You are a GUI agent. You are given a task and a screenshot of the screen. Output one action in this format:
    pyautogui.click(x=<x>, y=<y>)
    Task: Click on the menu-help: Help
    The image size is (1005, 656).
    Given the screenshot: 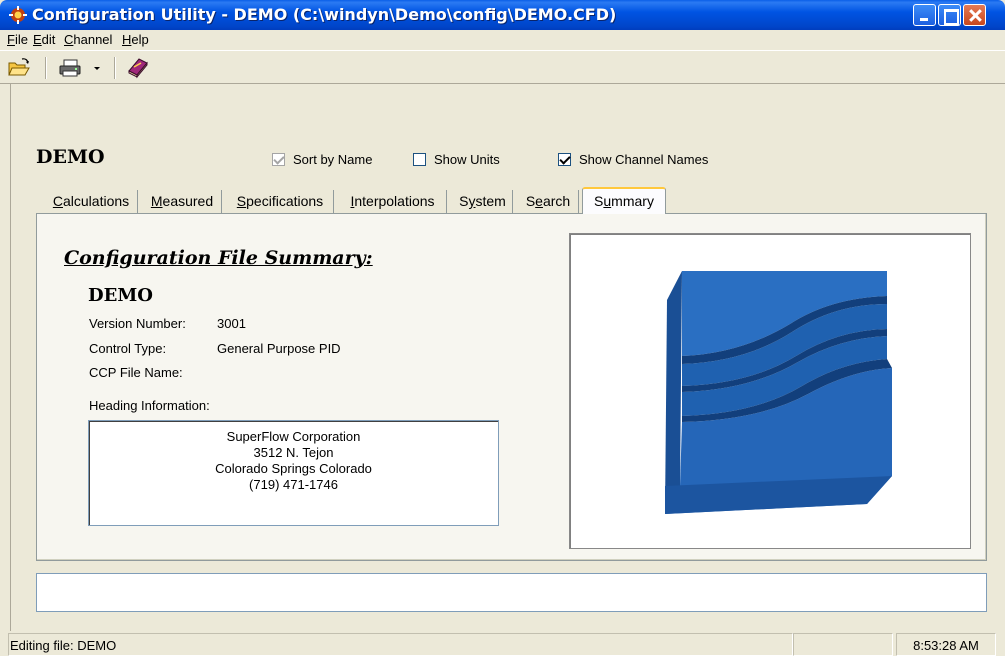 What is the action you would take?
    pyautogui.click(x=135, y=39)
    